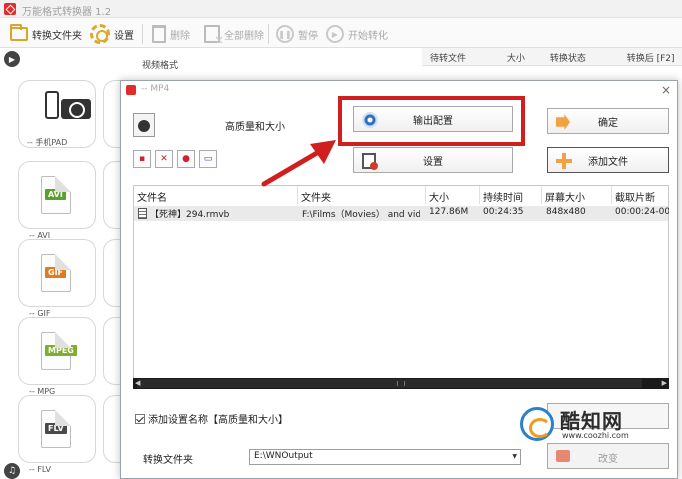  What do you see at coordinates (131, 90) in the screenshot?
I see `dialog-logo-icon` at bounding box center [131, 90].